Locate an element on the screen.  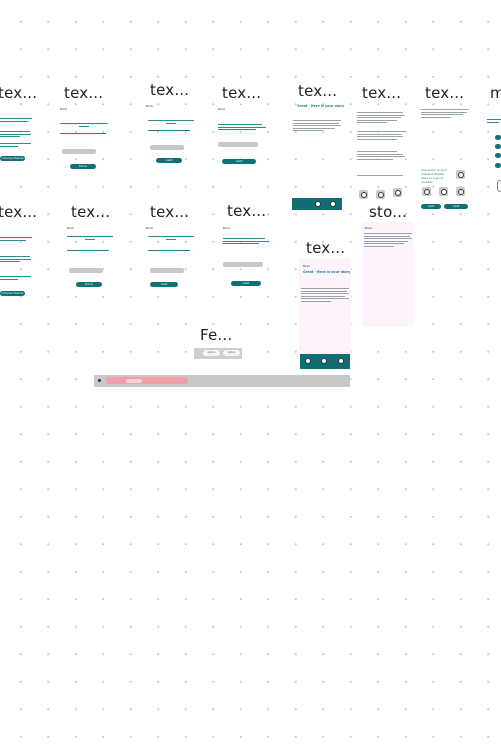
progress-track is located at coordinates (222, 381).